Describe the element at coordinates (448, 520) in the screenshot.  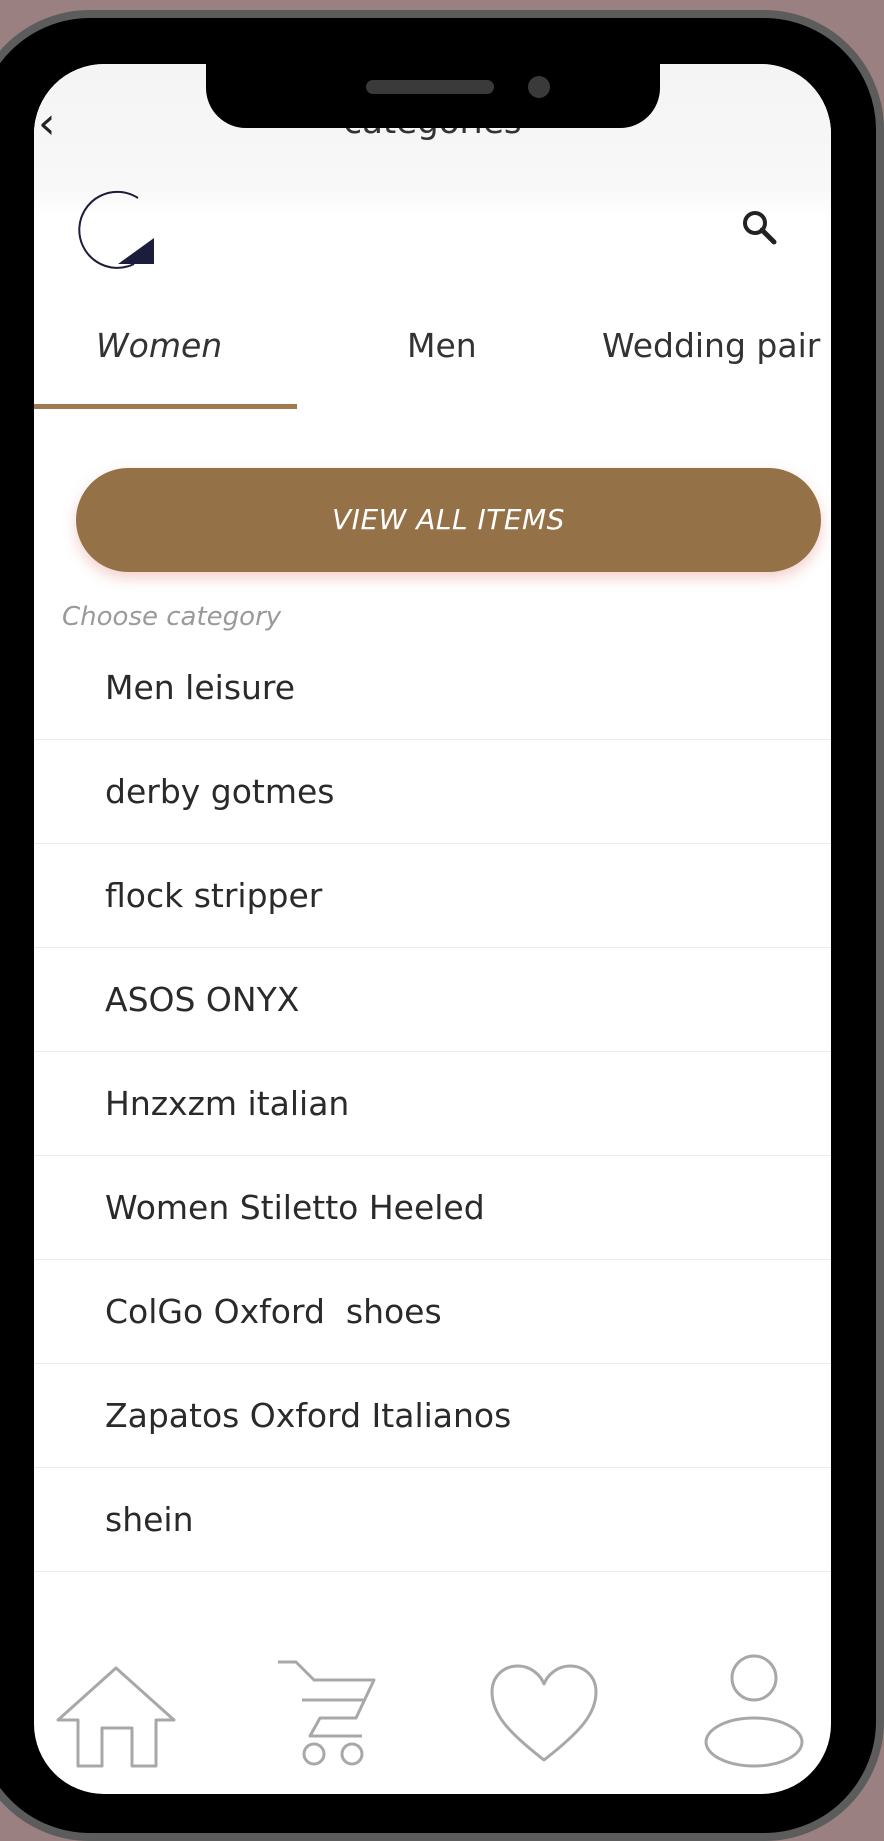
I see `view-all-items-button: VIEW ALL ITEMS` at that location.